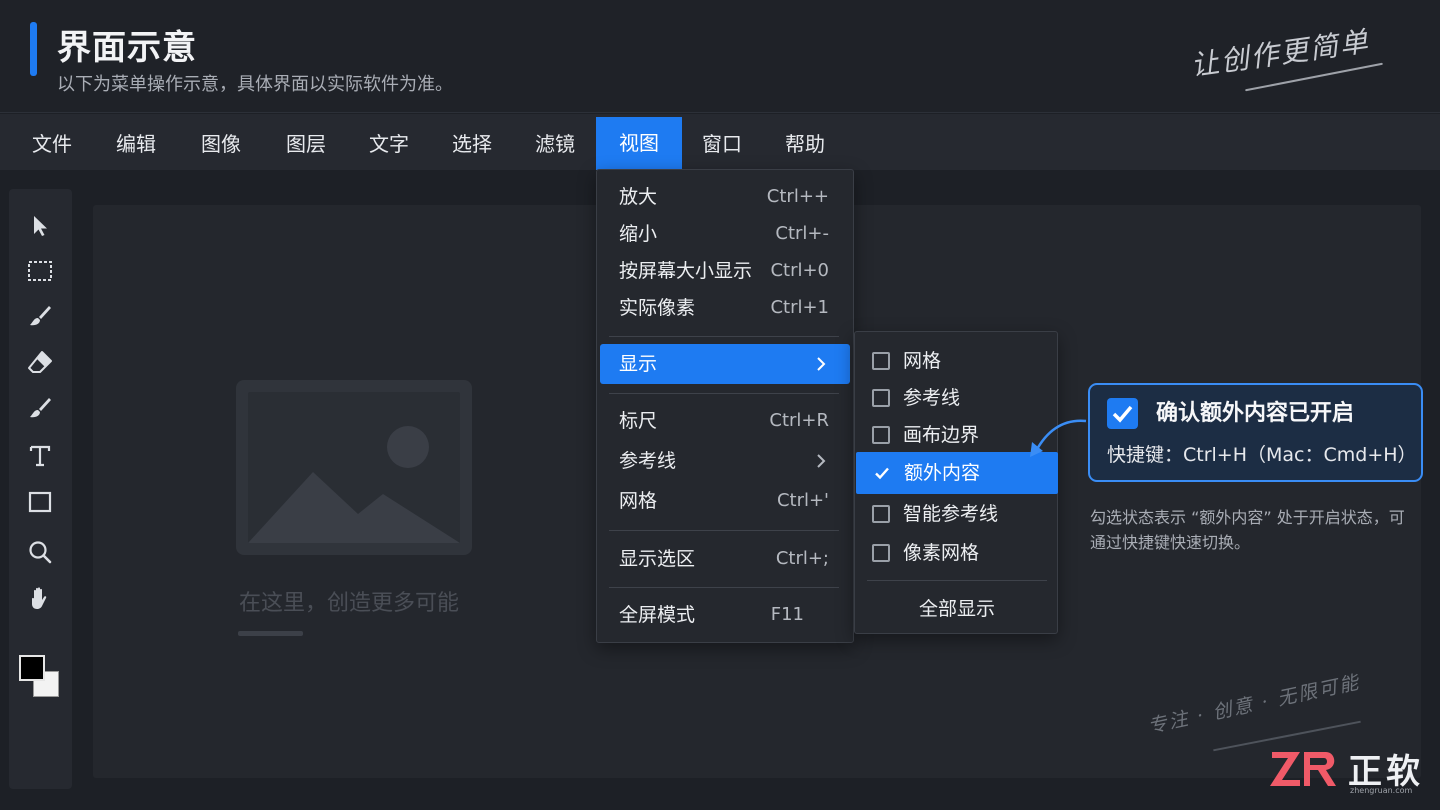  I want to click on menu-item-zoom-out: 缩小 Ctrl+-, so click(725, 234).